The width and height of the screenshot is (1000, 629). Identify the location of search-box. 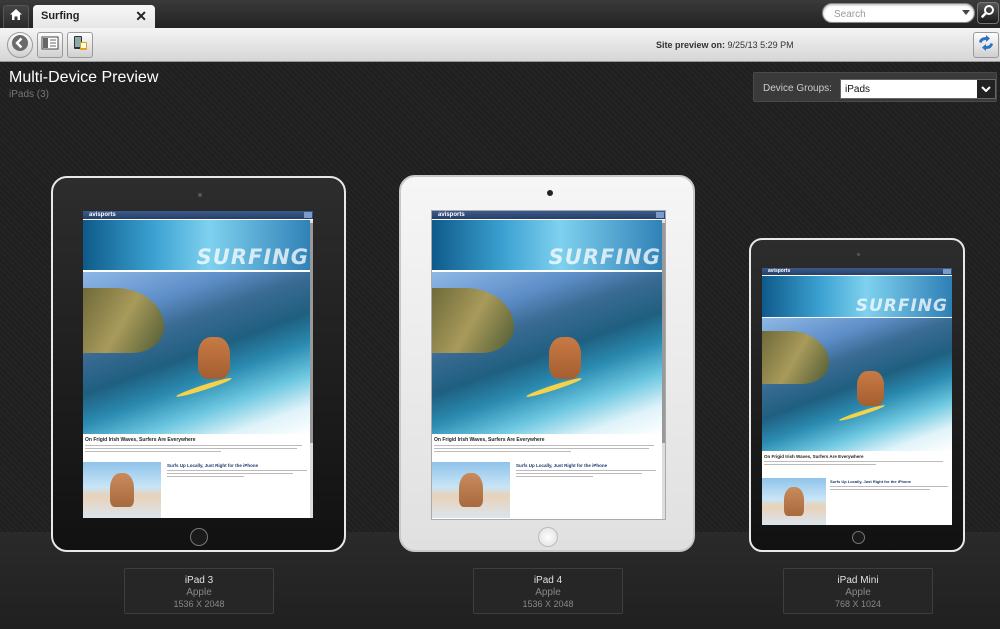
(898, 13).